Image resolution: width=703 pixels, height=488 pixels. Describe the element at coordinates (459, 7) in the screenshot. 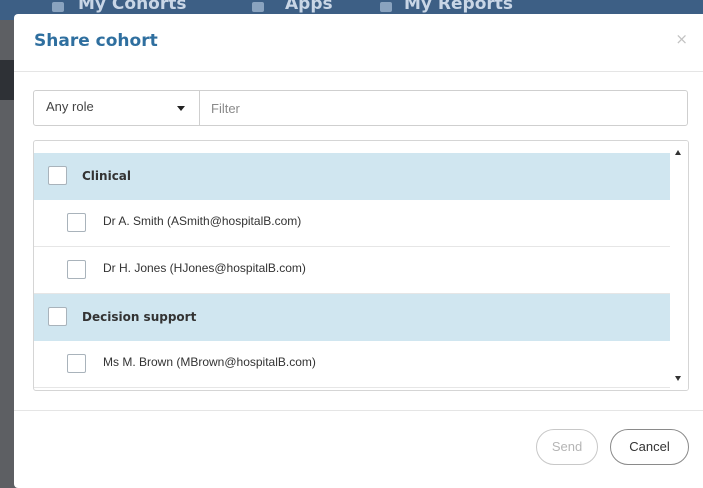

I see `nav-item-my-reports: My Reports` at that location.